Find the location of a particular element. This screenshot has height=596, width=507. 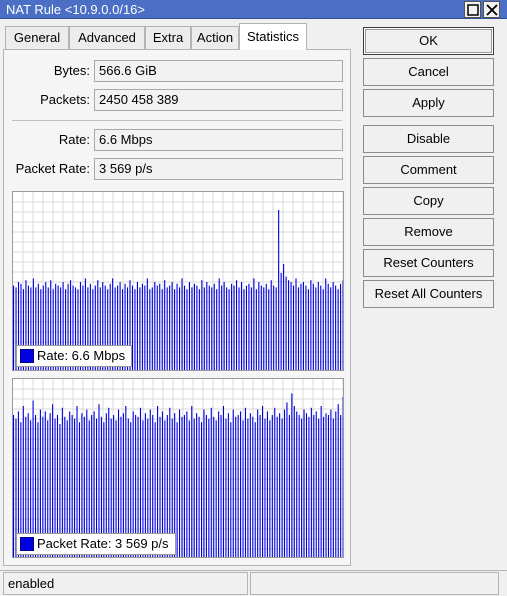

tab-advanced: Advanced is located at coordinates (107, 37).